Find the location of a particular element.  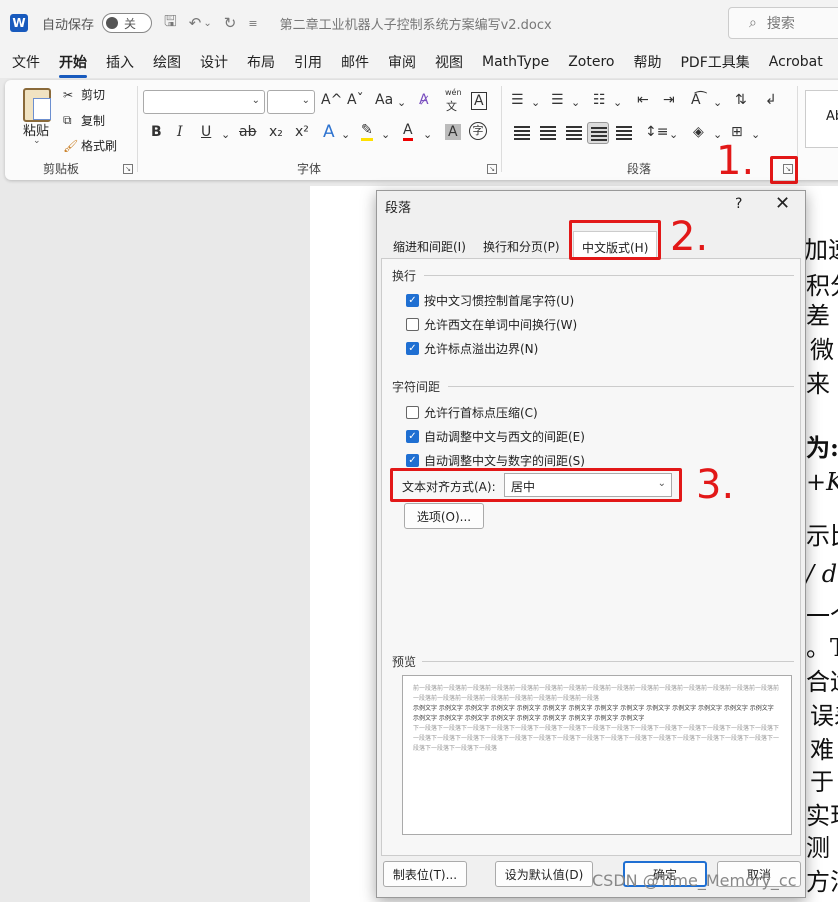

distributed-button is located at coordinates (624, 133).